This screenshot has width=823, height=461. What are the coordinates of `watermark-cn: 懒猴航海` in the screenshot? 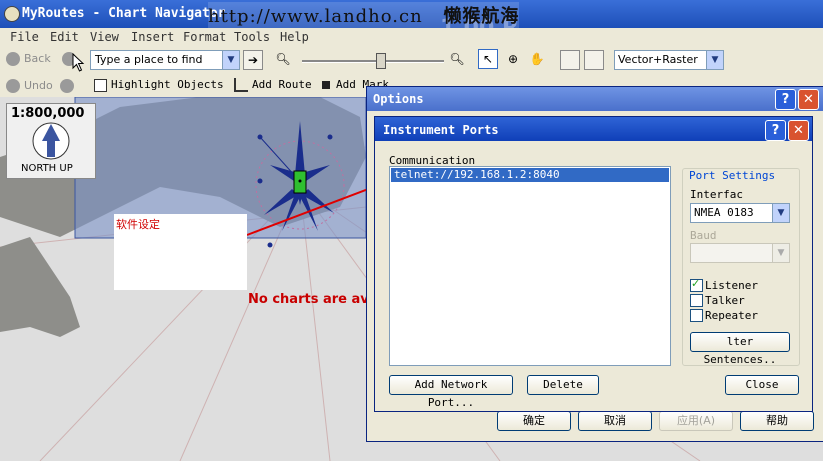 It's located at (481, 16).